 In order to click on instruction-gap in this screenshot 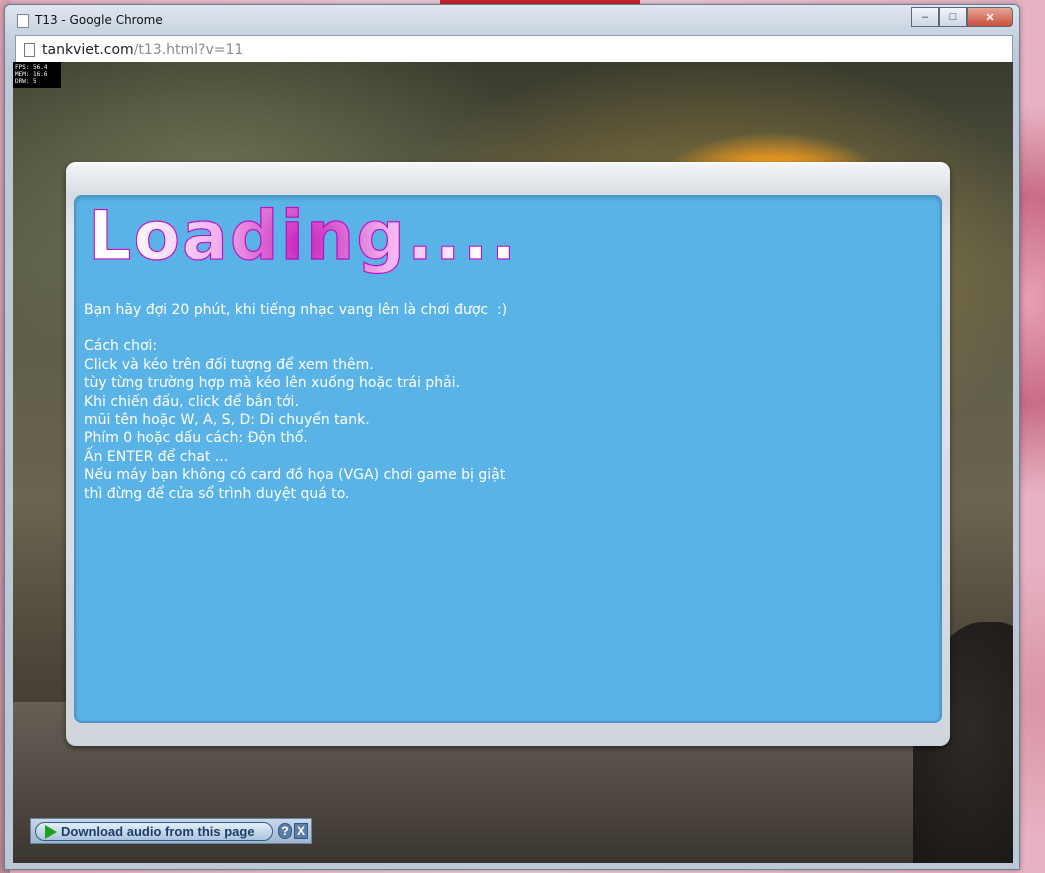, I will do `click(504, 328)`.